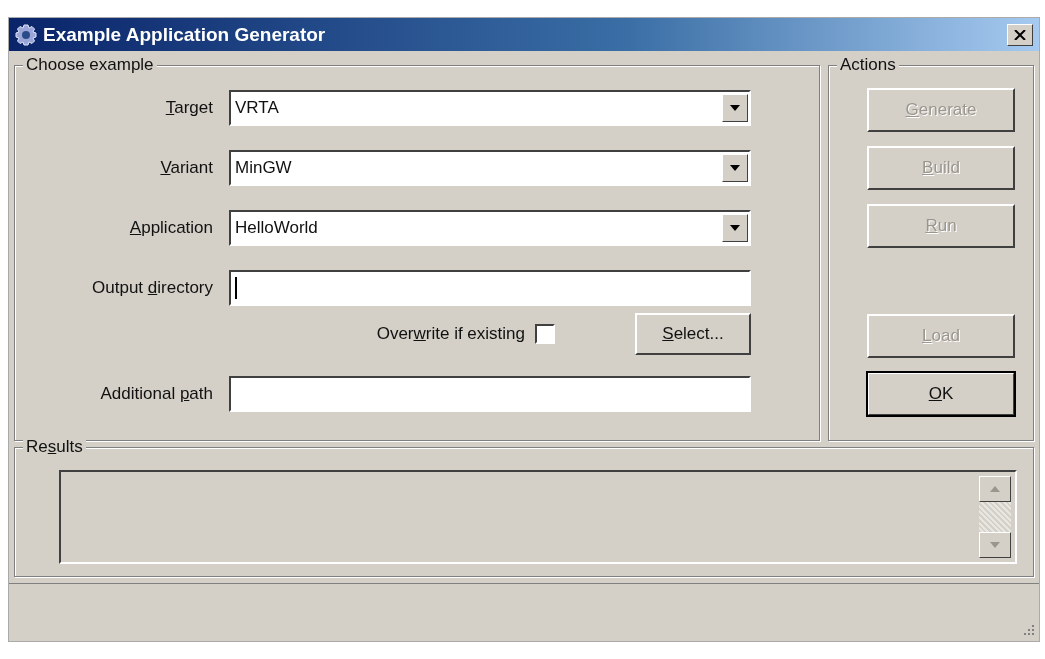 The width and height of the screenshot is (1045, 659). Describe the element at coordinates (941, 394) in the screenshot. I see `action-button: OK` at that location.